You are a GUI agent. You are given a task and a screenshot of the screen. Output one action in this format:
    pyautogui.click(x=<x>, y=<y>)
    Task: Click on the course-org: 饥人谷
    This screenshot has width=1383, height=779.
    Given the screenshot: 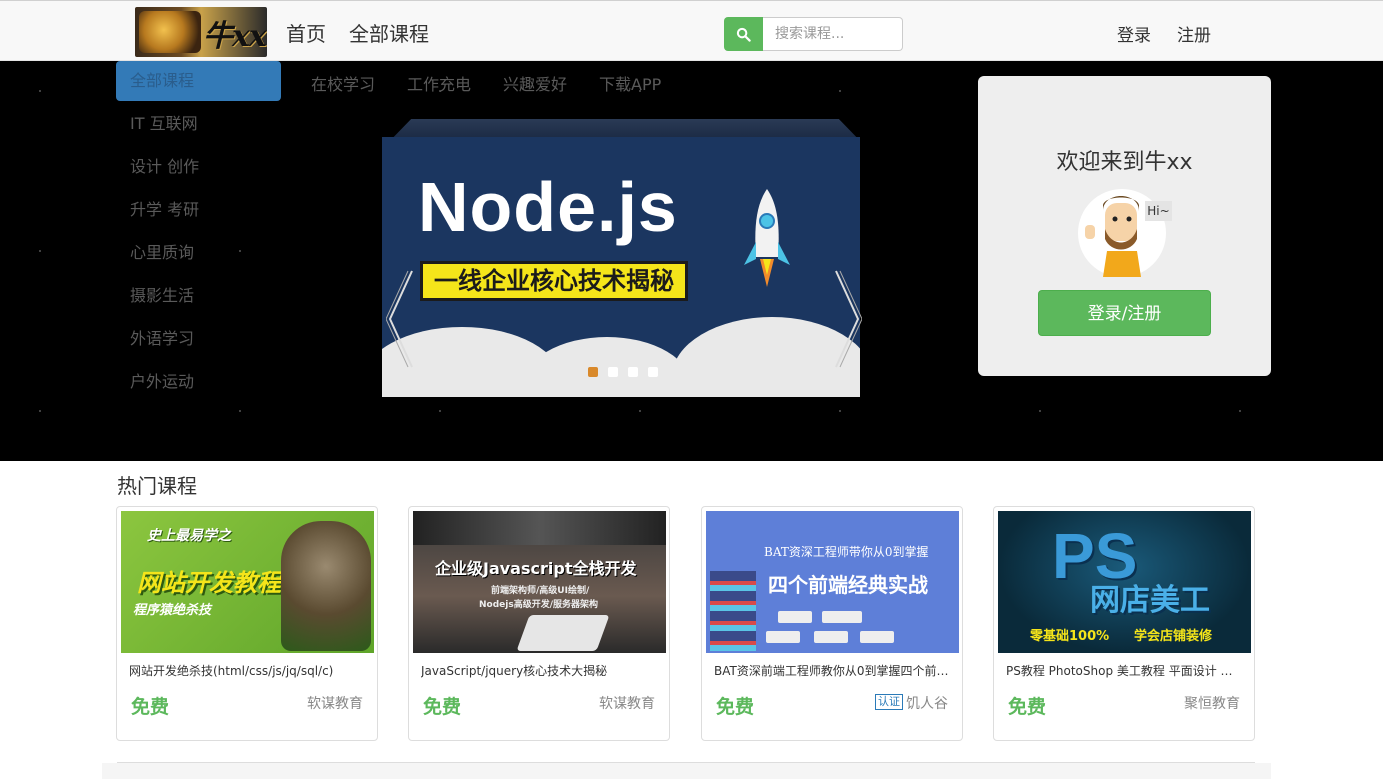 What is the action you would take?
    pyautogui.click(x=927, y=703)
    